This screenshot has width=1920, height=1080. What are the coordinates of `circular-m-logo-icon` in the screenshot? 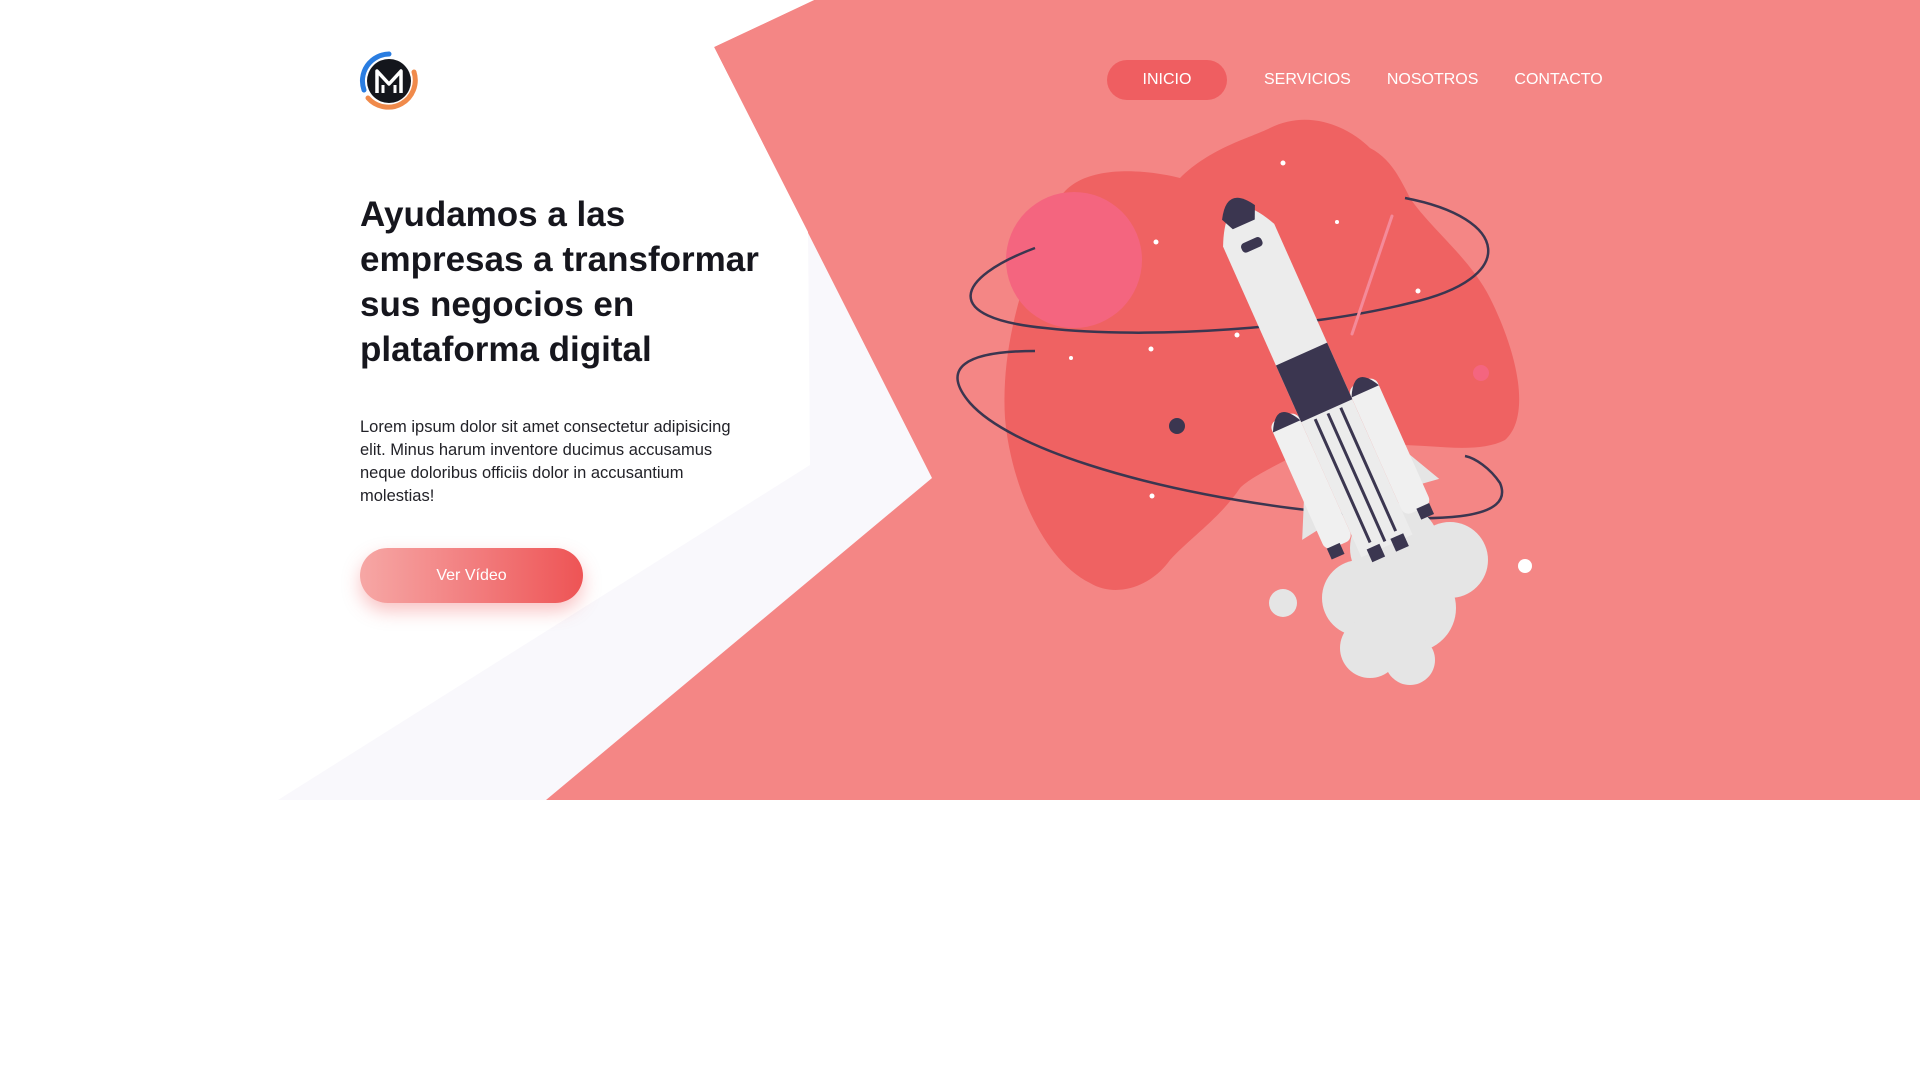 It's located at (389, 81).